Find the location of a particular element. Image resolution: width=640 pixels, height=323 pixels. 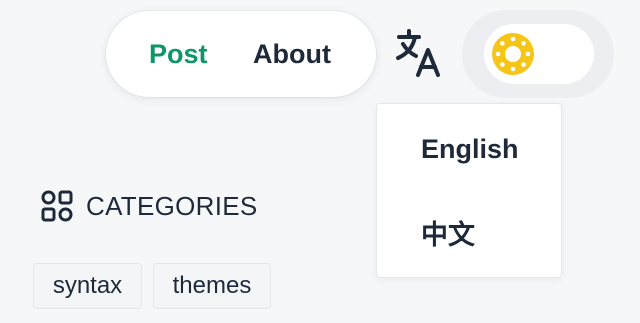

nav-link-about: About is located at coordinates (292, 54).